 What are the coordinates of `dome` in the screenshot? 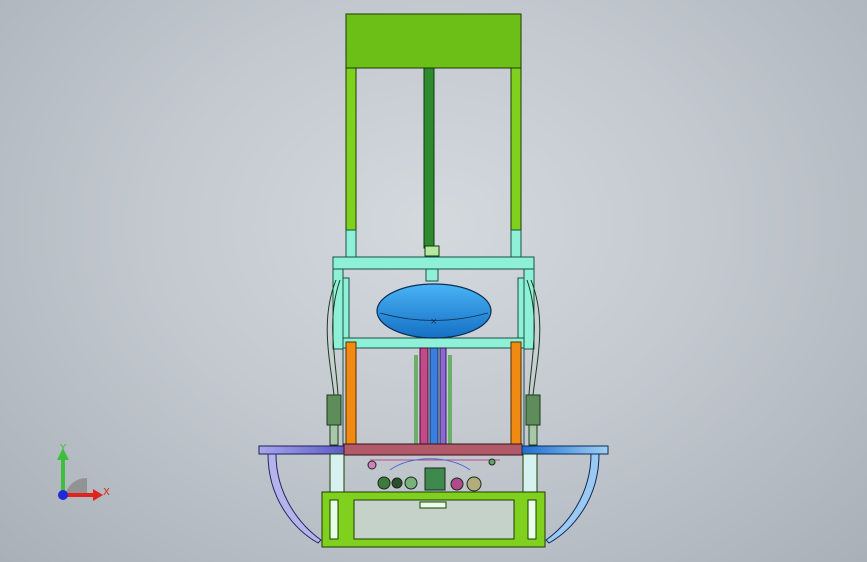 It's located at (434, 311).